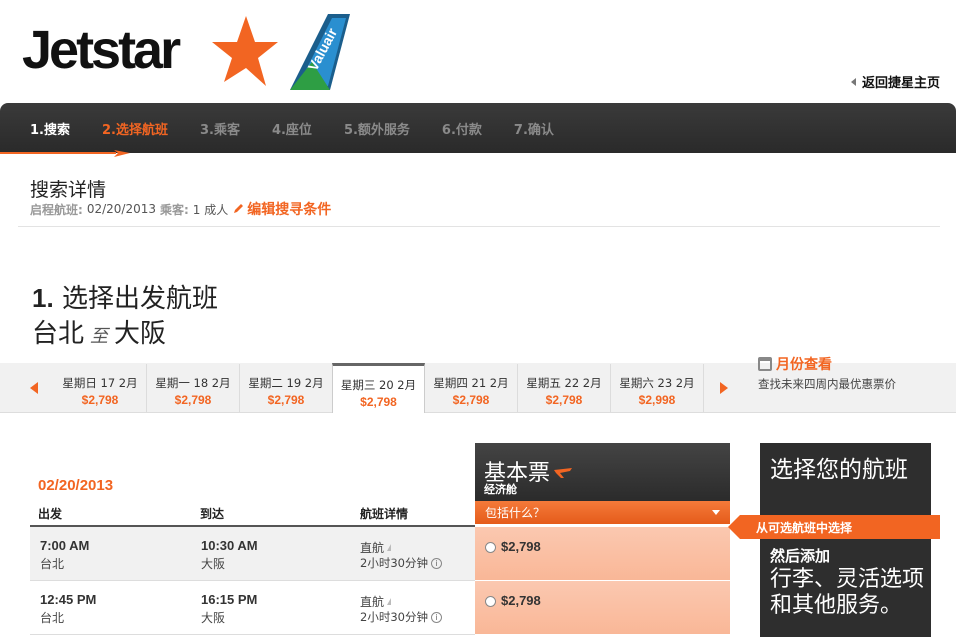  I want to click on side-panel-heading: 选择您的航班, so click(839, 470).